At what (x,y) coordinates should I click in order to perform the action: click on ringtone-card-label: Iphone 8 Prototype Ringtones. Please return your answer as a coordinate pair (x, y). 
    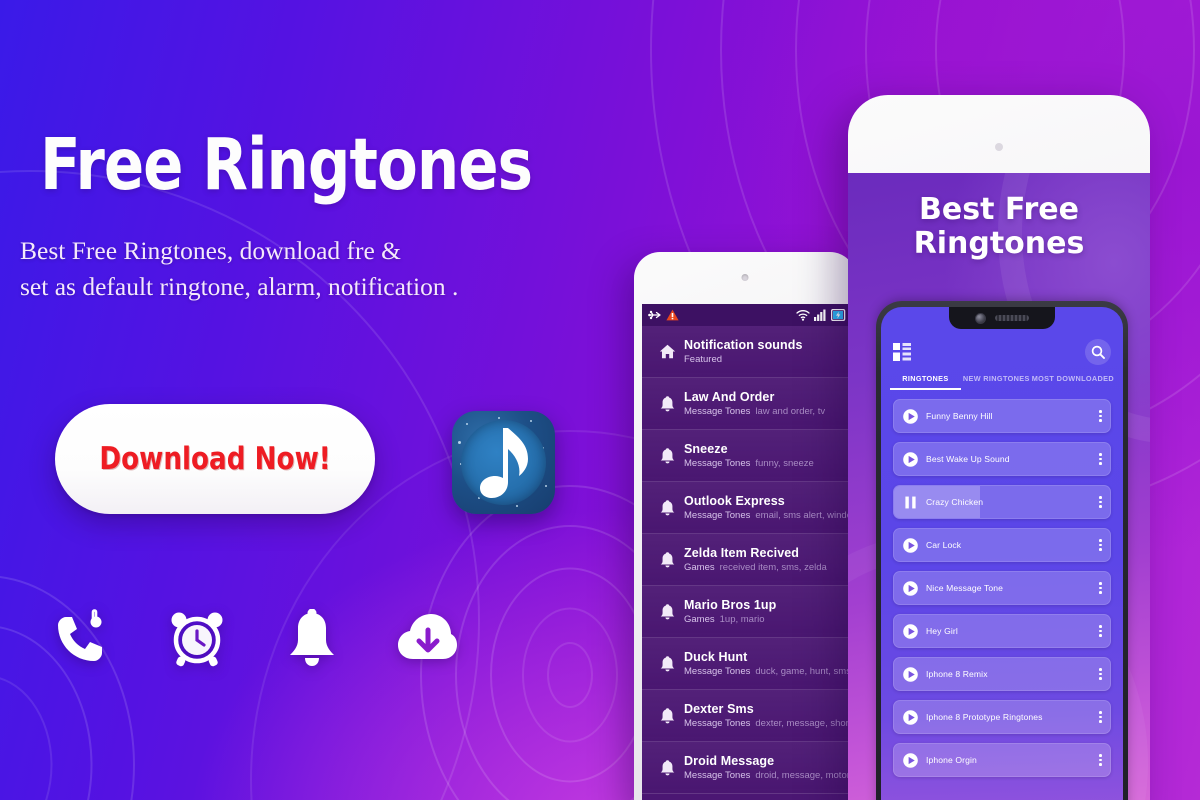
    Looking at the image, I should click on (984, 717).